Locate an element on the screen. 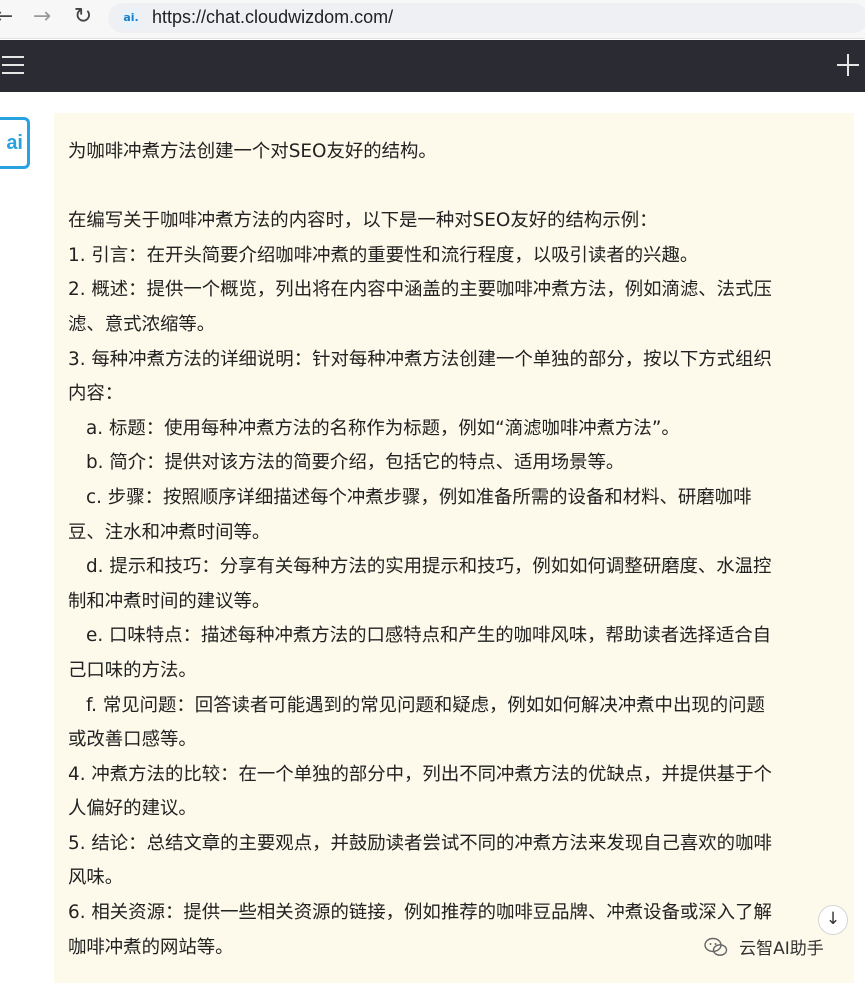  message-line: 2. 概述：提供一个概览，列出将在内容中涵盖的主要咖啡冲煮方法，例如滴滤、法式压 is located at coordinates (420, 290).